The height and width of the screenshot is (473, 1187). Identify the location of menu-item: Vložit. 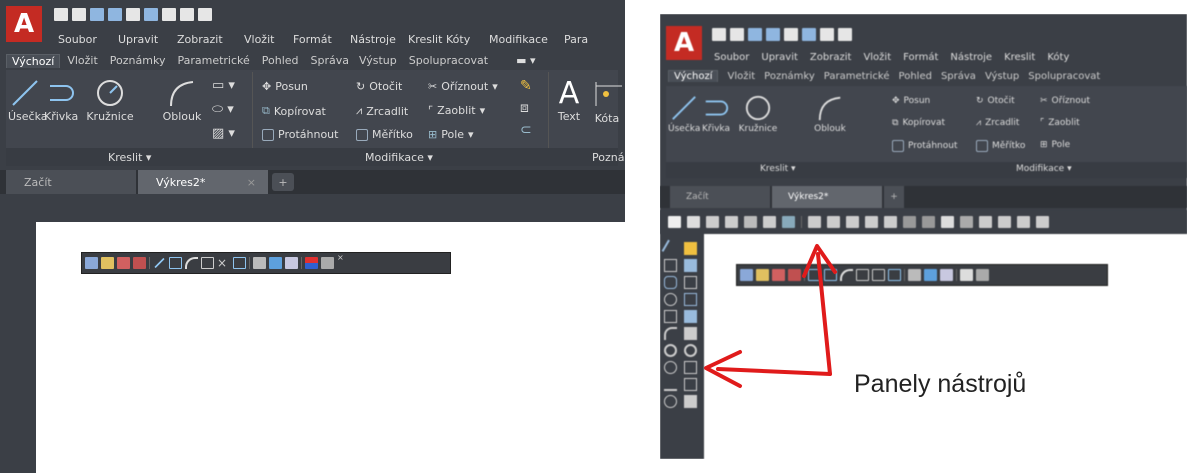
(268, 39).